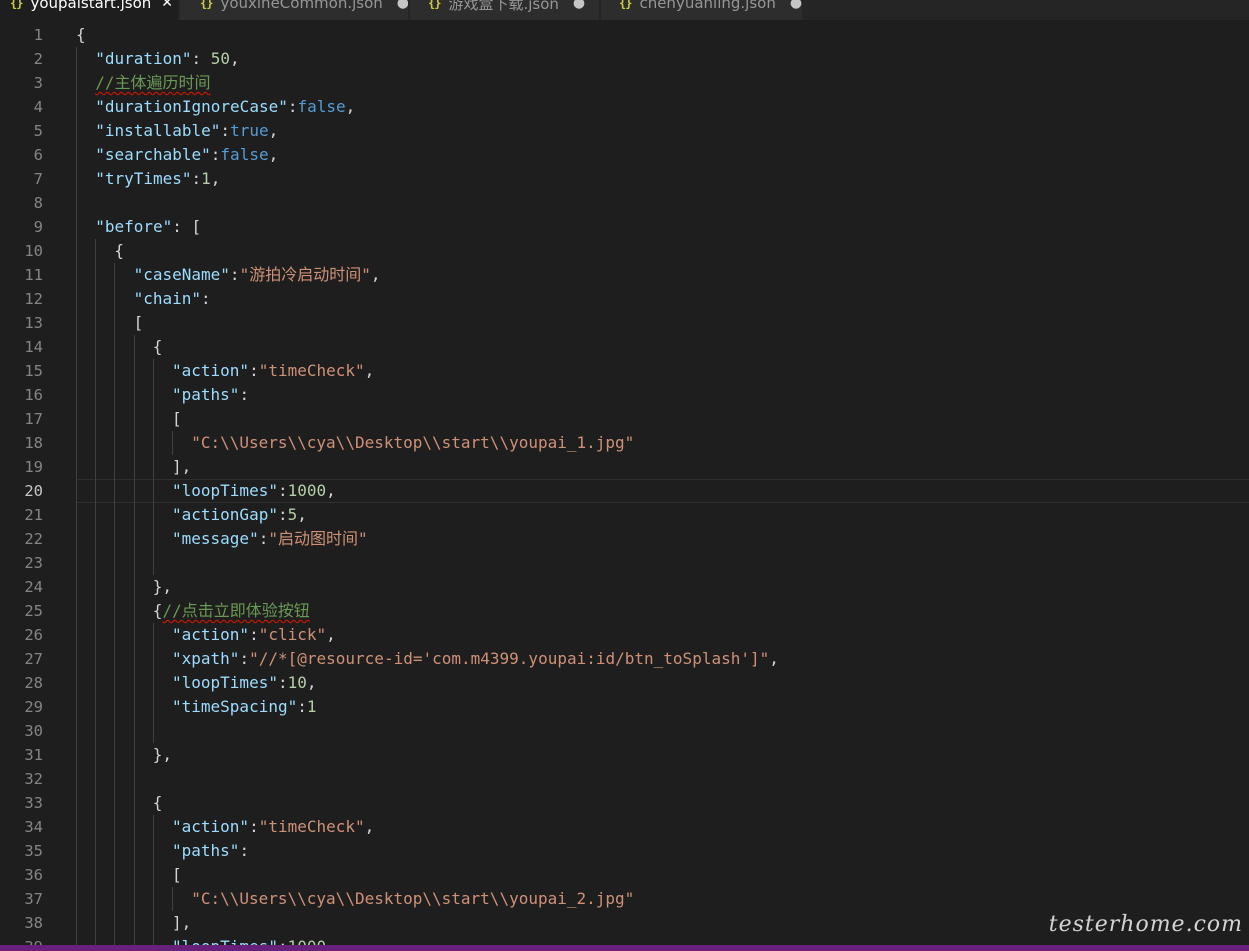  What do you see at coordinates (624, 948) in the screenshot?
I see `status-bar` at bounding box center [624, 948].